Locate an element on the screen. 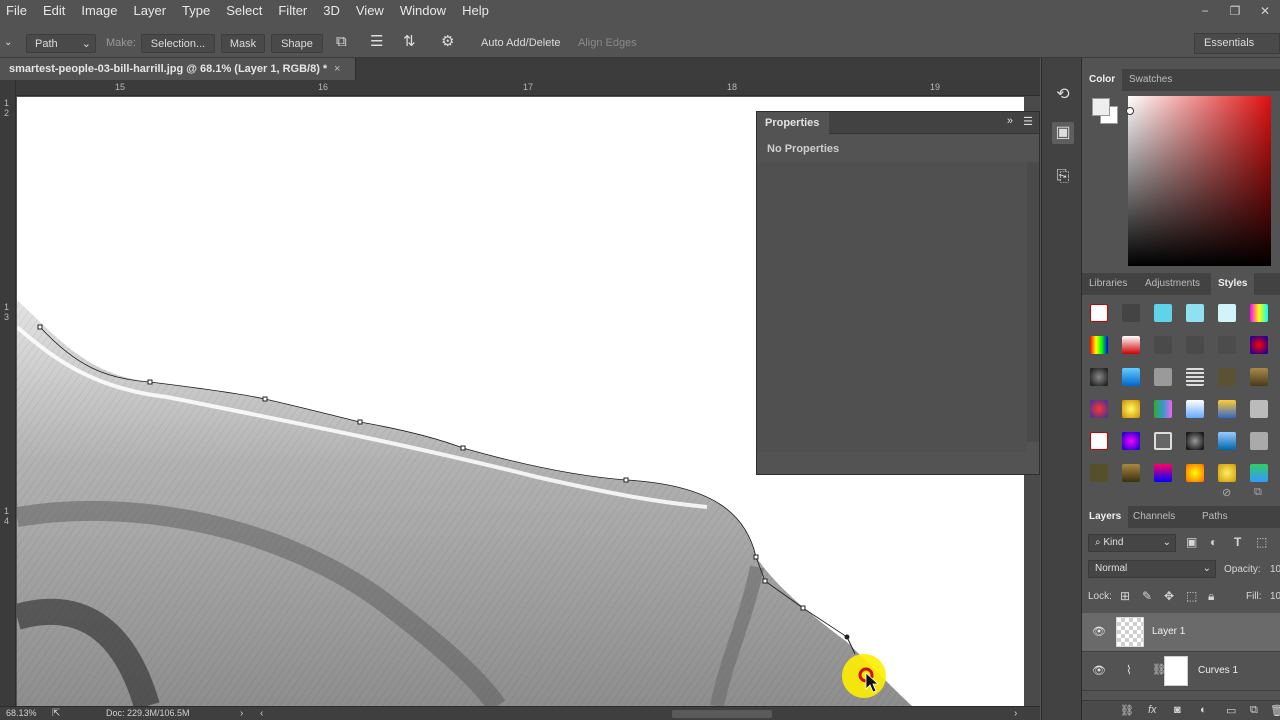 This screenshot has height=720, width=1280. path-alignment-icon: ☰ is located at coordinates (376, 42).